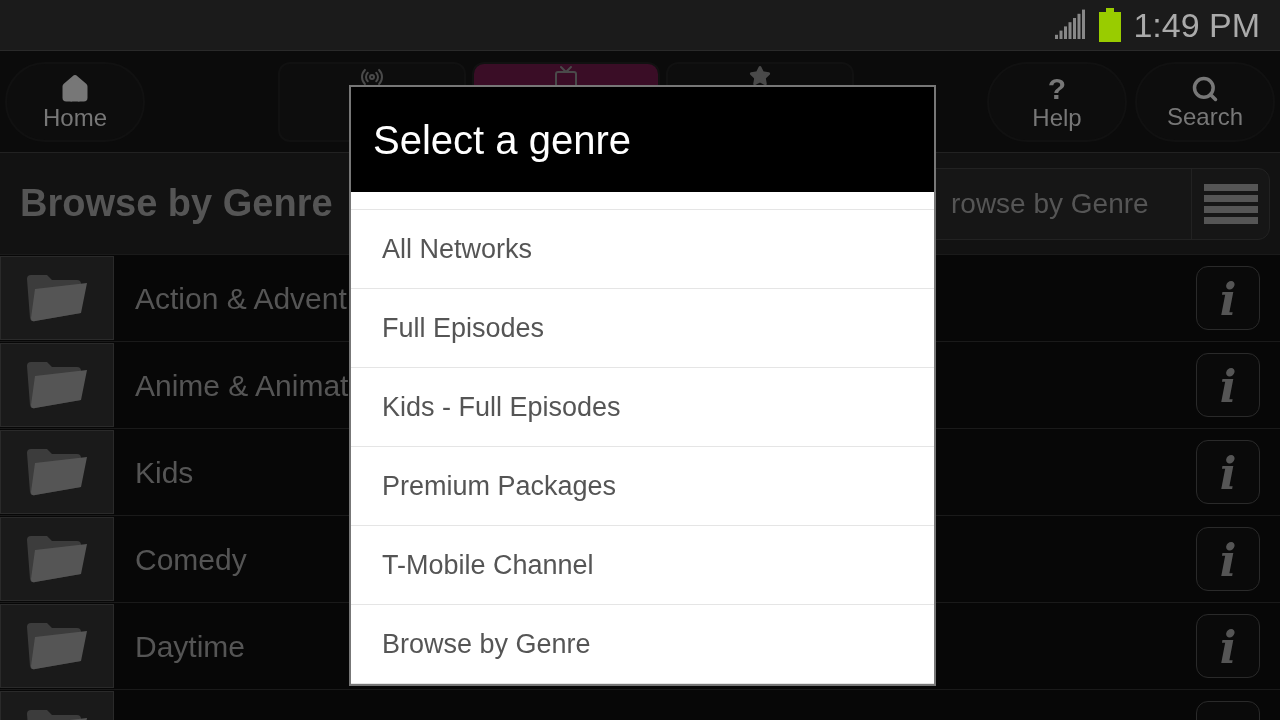  I want to click on dialog-title: Select a genre, so click(502, 140).